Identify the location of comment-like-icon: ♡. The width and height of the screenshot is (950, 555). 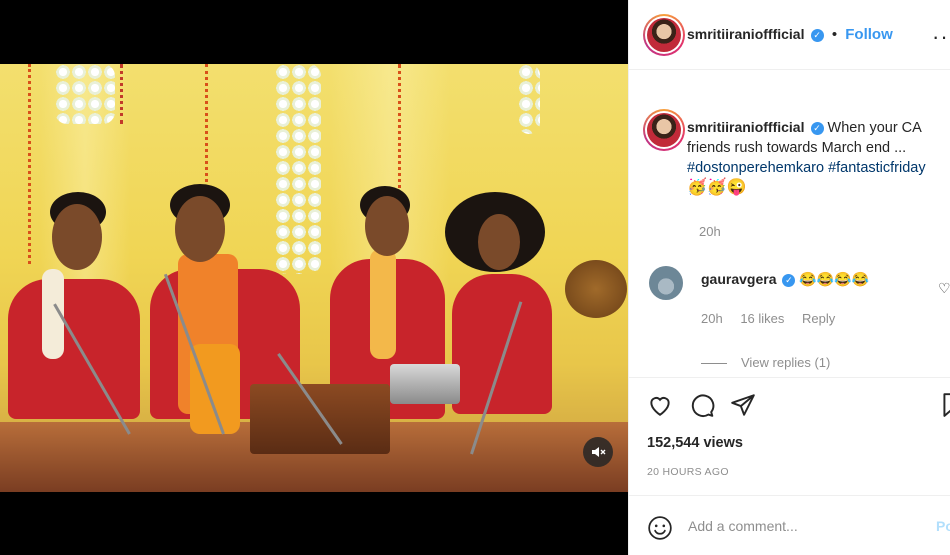
(944, 288).